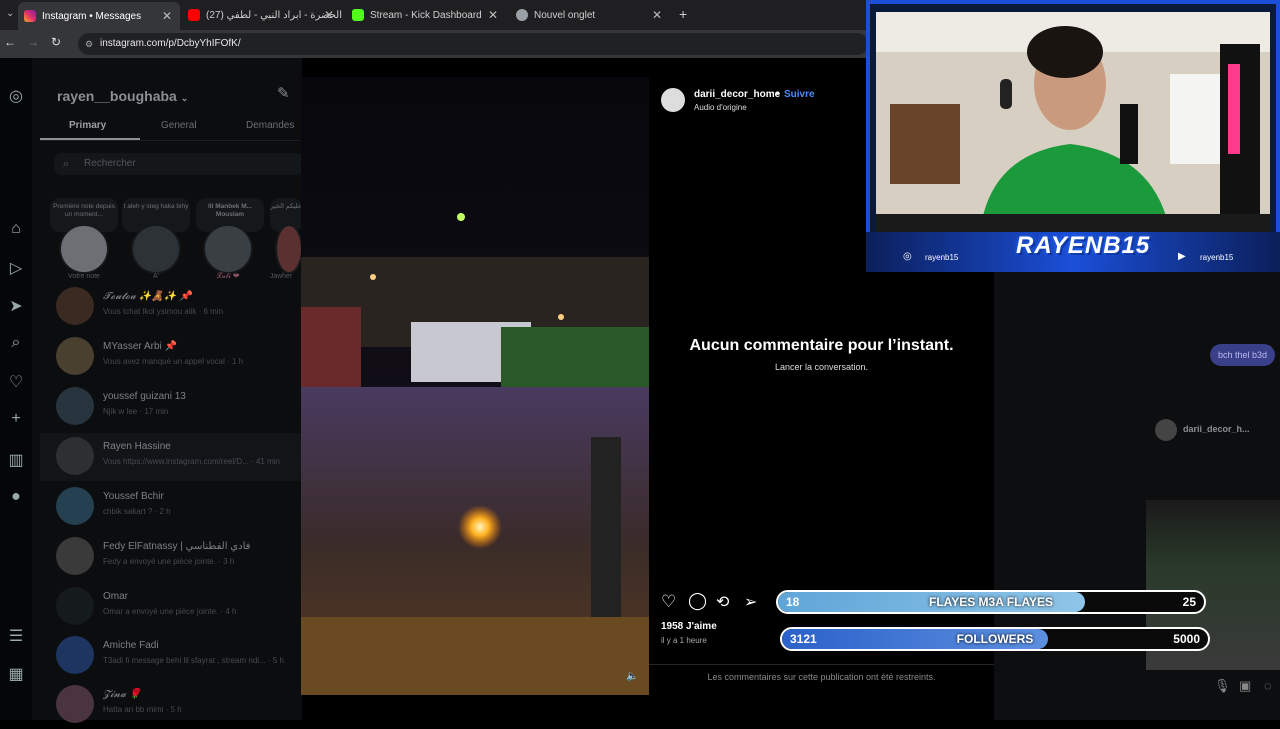 The height and width of the screenshot is (729, 1280). Describe the element at coordinates (16, 382) in the screenshot. I see `notifications-heart-icon: ♡` at that location.